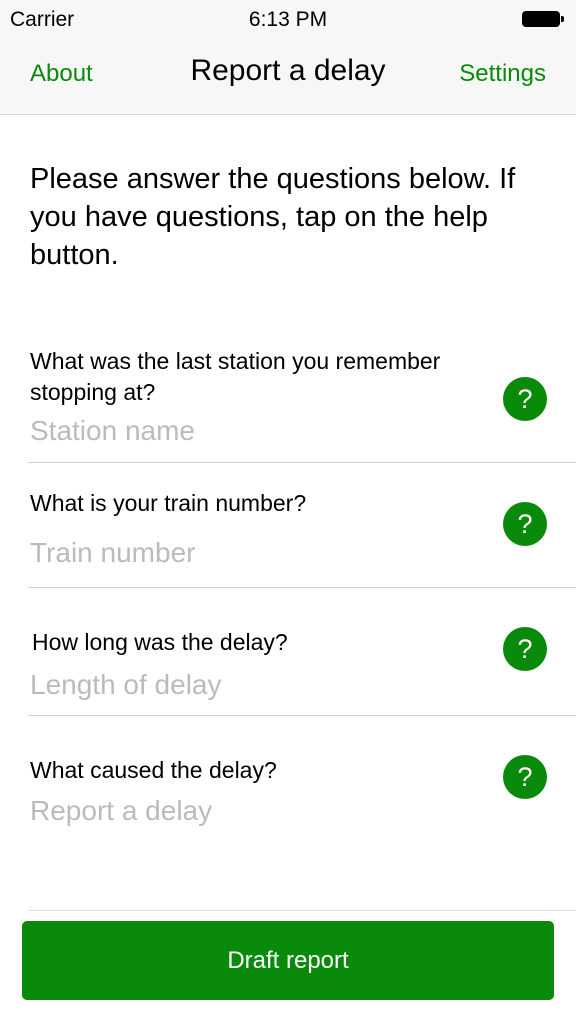  What do you see at coordinates (250, 553) in the screenshot?
I see `train-number-input` at bounding box center [250, 553].